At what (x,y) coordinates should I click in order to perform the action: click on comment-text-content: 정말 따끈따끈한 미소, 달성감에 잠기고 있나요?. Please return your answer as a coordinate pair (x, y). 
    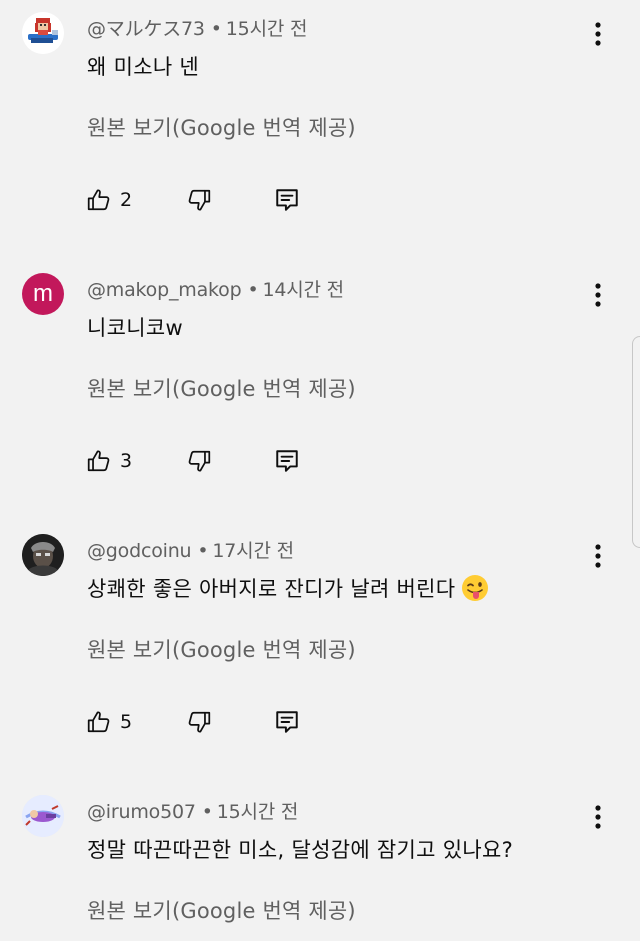
    Looking at the image, I should click on (300, 850).